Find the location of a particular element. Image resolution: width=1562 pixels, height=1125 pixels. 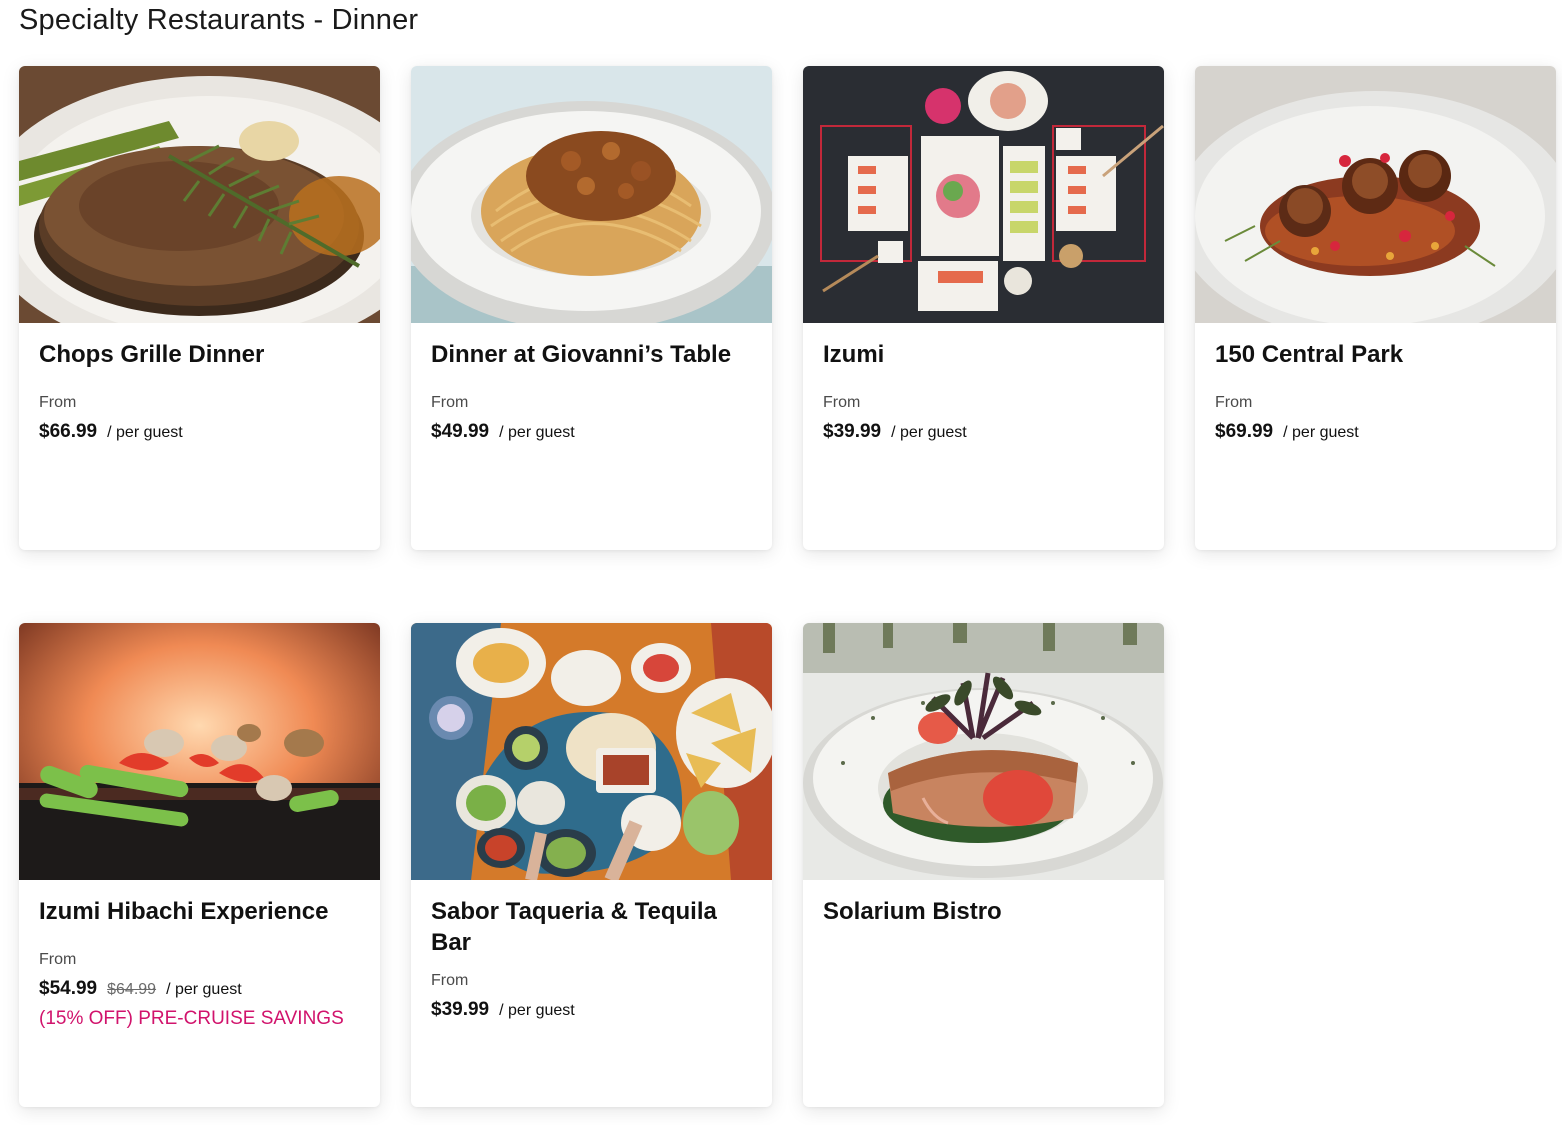

restaurant-card-solarium-bistro: Solarium Bistro is located at coordinates (983, 865).